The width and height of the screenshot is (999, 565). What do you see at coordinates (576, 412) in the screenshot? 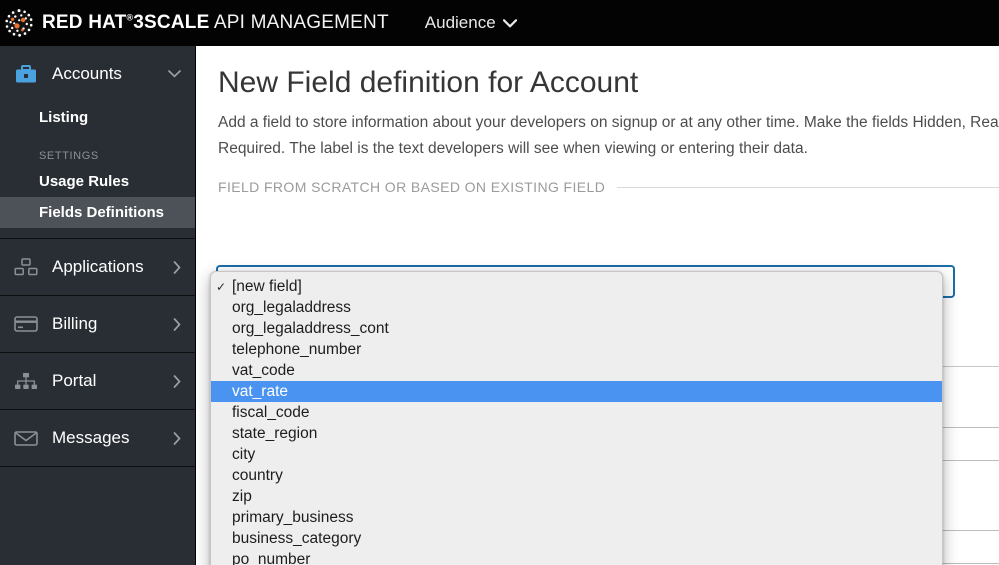
I see `select-option: fiscal_code` at bounding box center [576, 412].